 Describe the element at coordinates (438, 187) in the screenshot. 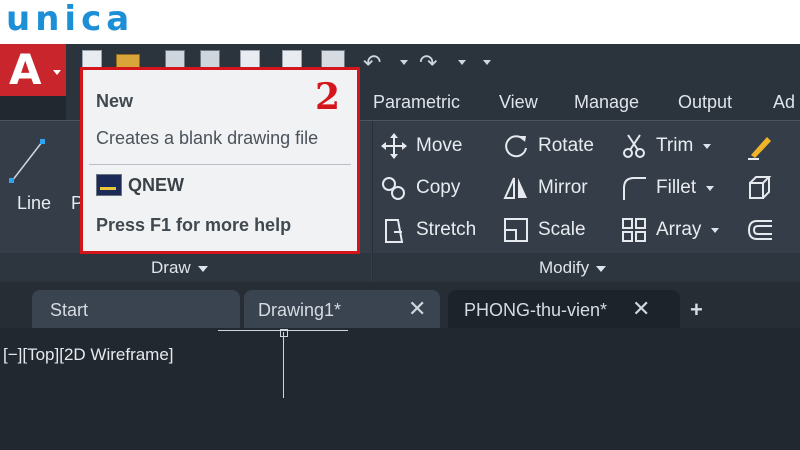

I see `copy-label: Copy` at that location.